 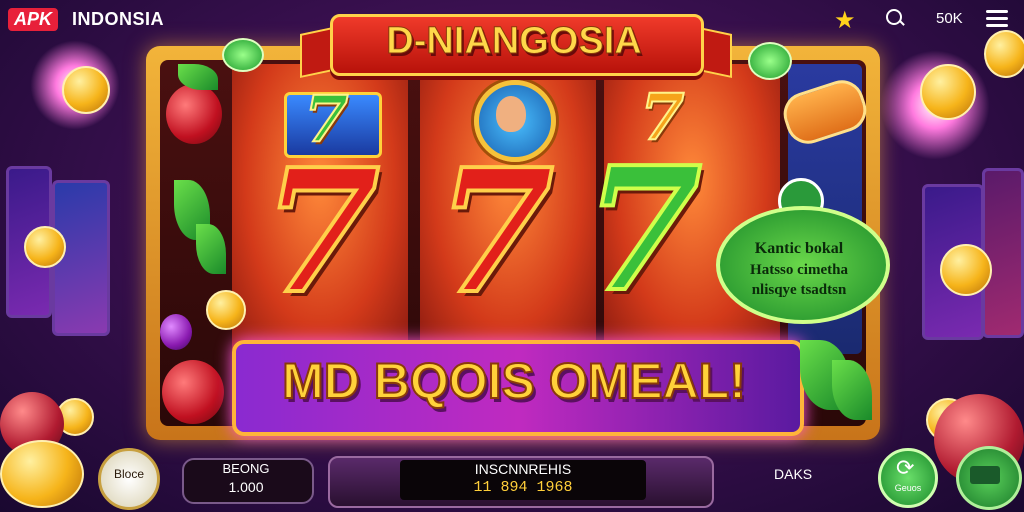 I want to click on reel-3-seven-symbol: 7, so click(x=643, y=230).